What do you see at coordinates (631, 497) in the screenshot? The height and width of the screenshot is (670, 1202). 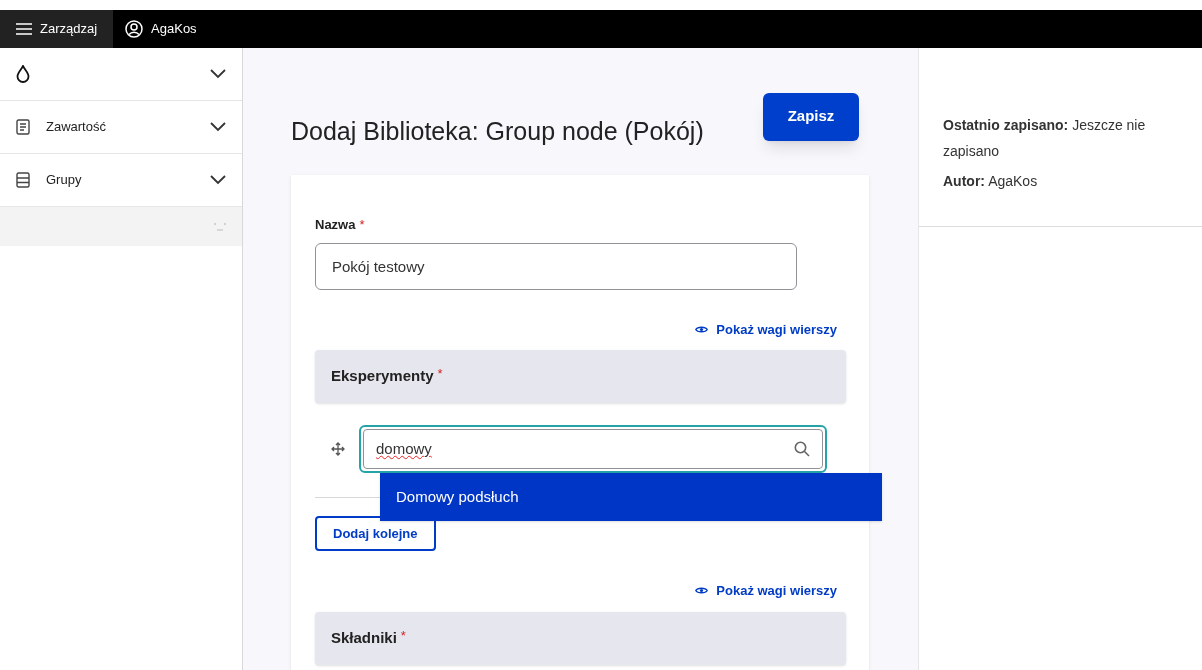 I see `suggestion-item: Domowy podsłuch` at bounding box center [631, 497].